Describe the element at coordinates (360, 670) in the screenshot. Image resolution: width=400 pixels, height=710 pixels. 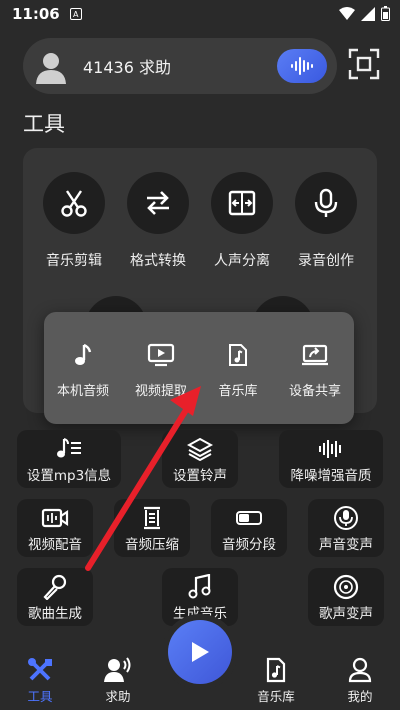
I see `person-icon` at that location.